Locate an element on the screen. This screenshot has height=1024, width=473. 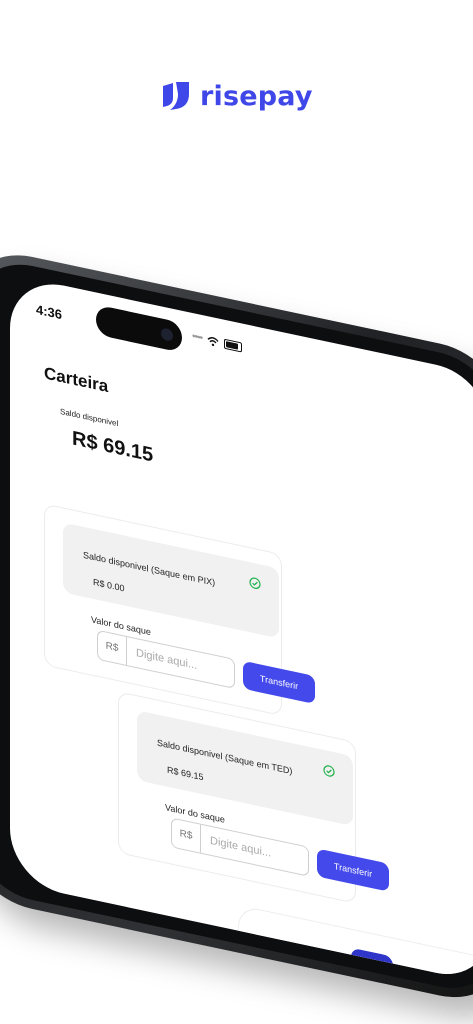
risepay-logo-icon is located at coordinates (176, 96).